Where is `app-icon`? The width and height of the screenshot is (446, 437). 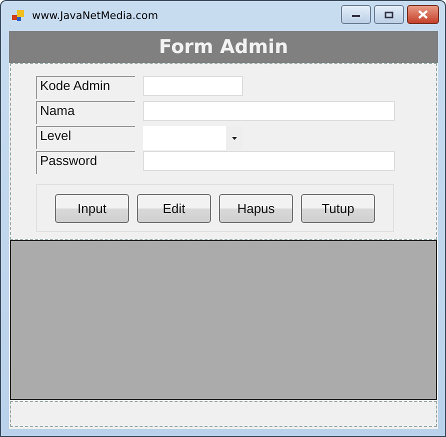 app-icon is located at coordinates (19, 16).